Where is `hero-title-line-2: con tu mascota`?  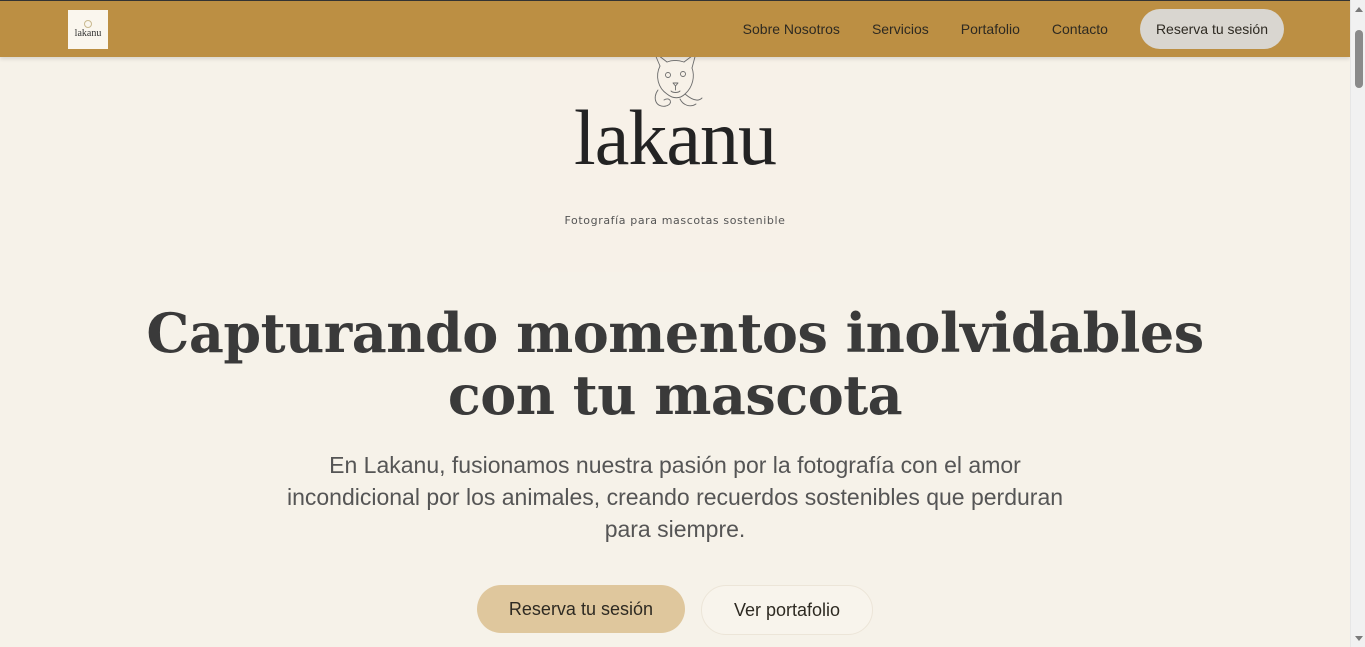
hero-title-line-2: con tu mascota is located at coordinates (675, 395).